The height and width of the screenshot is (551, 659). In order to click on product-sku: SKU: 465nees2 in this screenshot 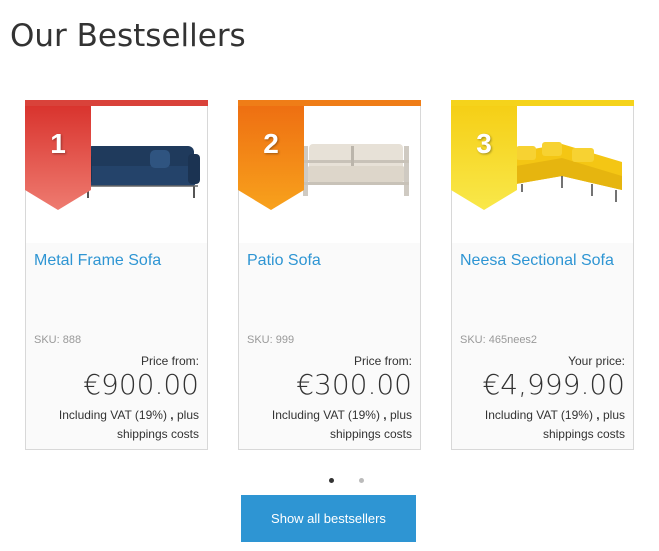, I will do `click(499, 340)`.